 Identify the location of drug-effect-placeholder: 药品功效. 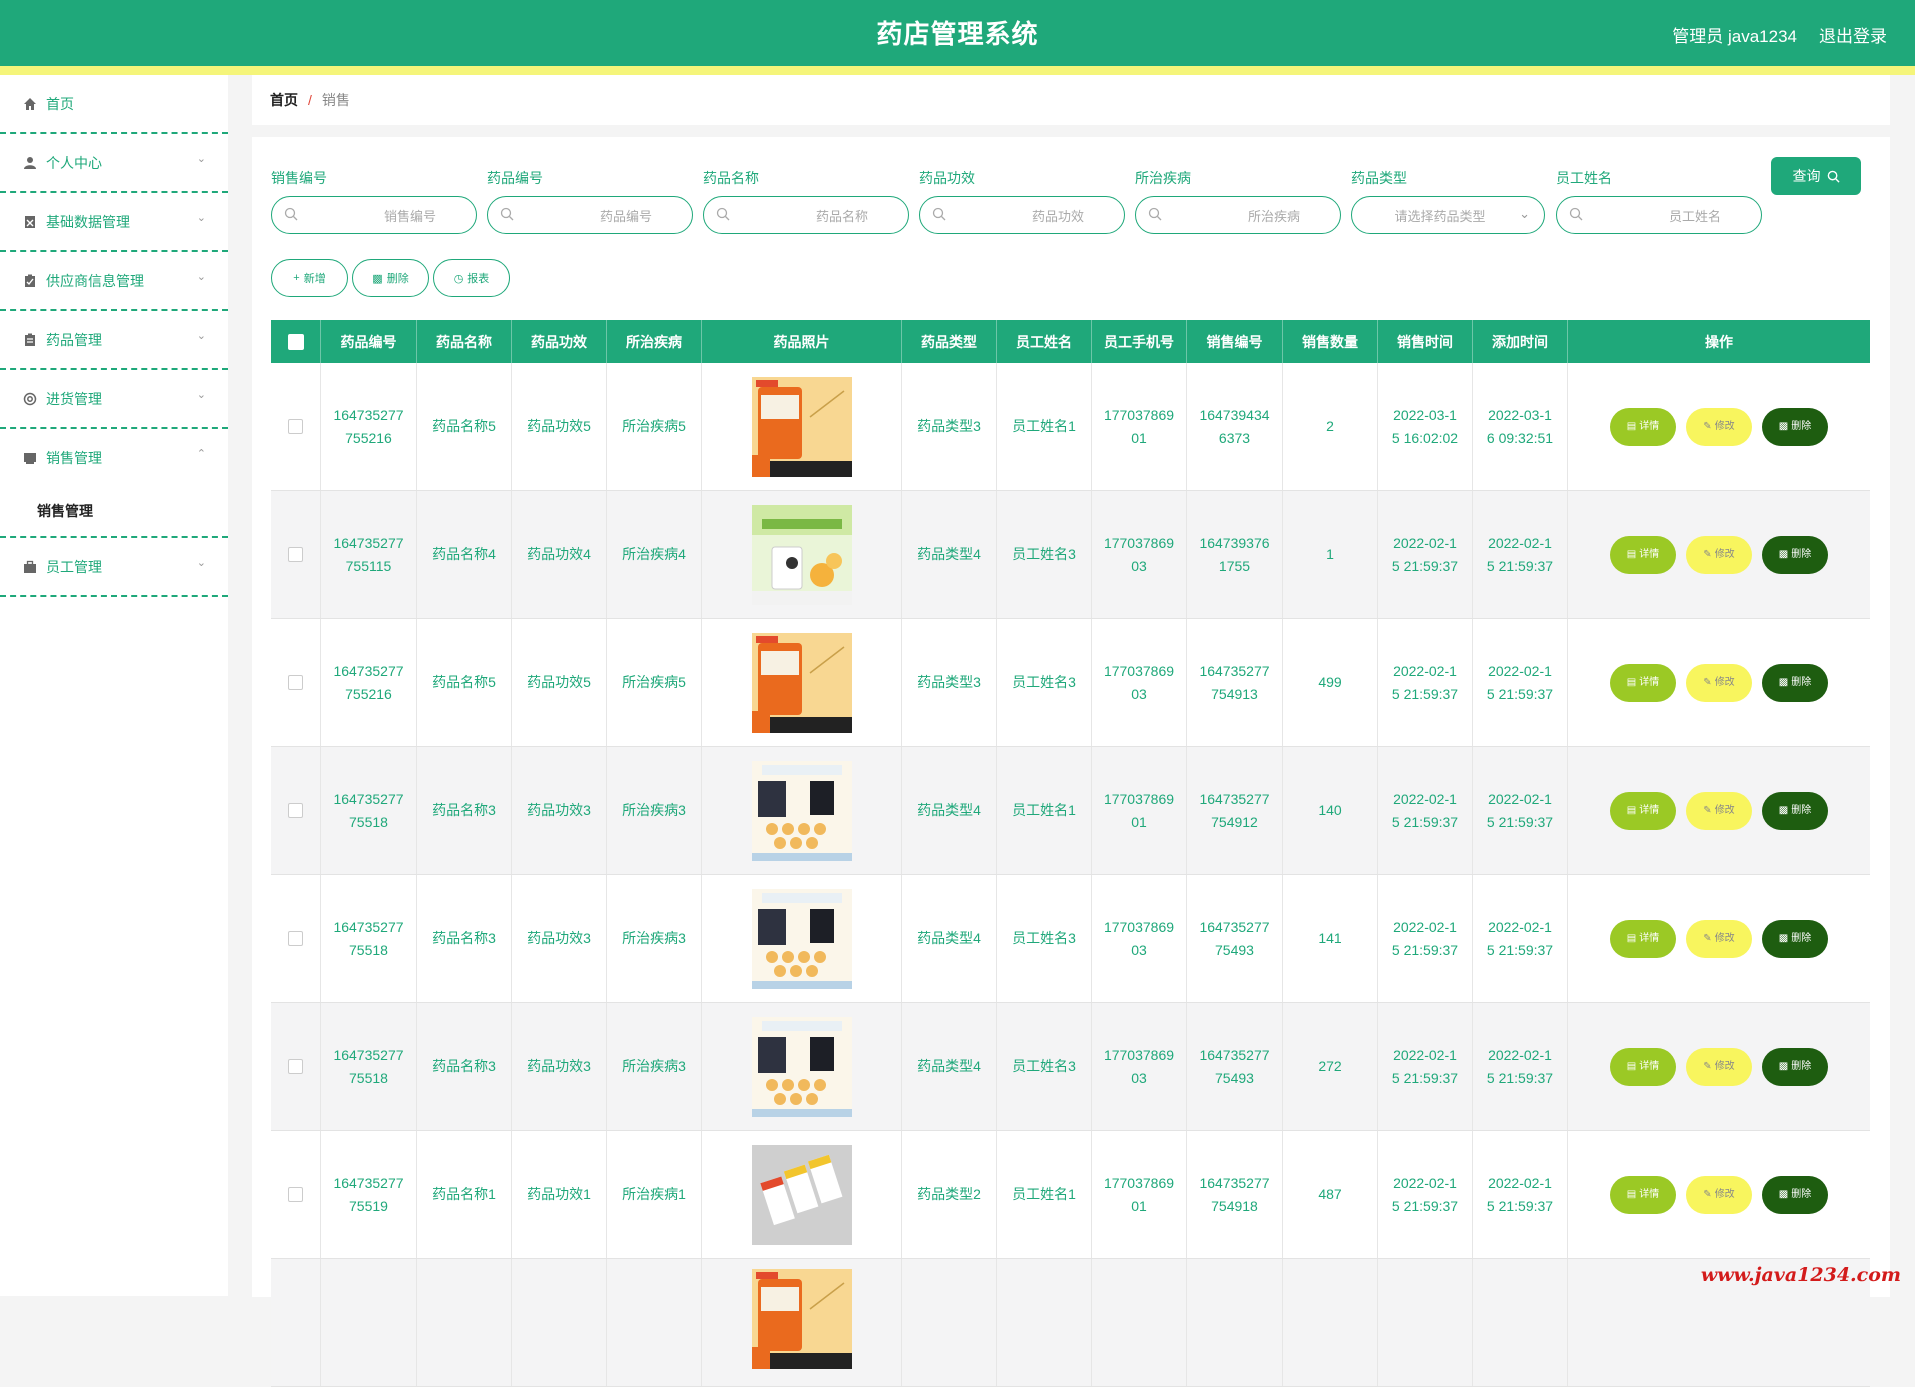
(1057, 216).